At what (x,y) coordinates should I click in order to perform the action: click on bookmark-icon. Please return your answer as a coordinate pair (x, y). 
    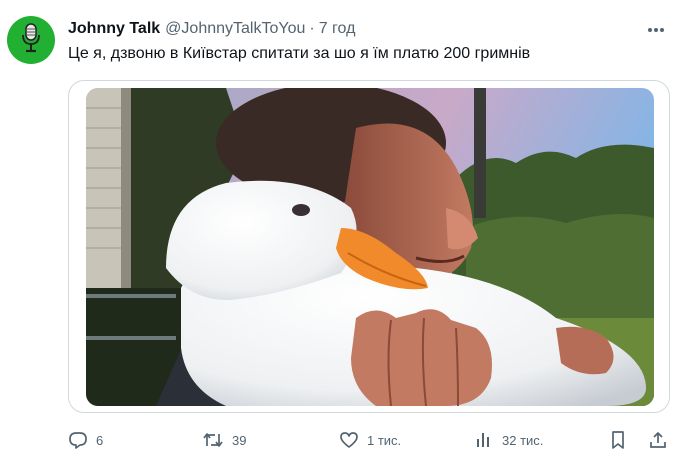
    Looking at the image, I should click on (618, 440).